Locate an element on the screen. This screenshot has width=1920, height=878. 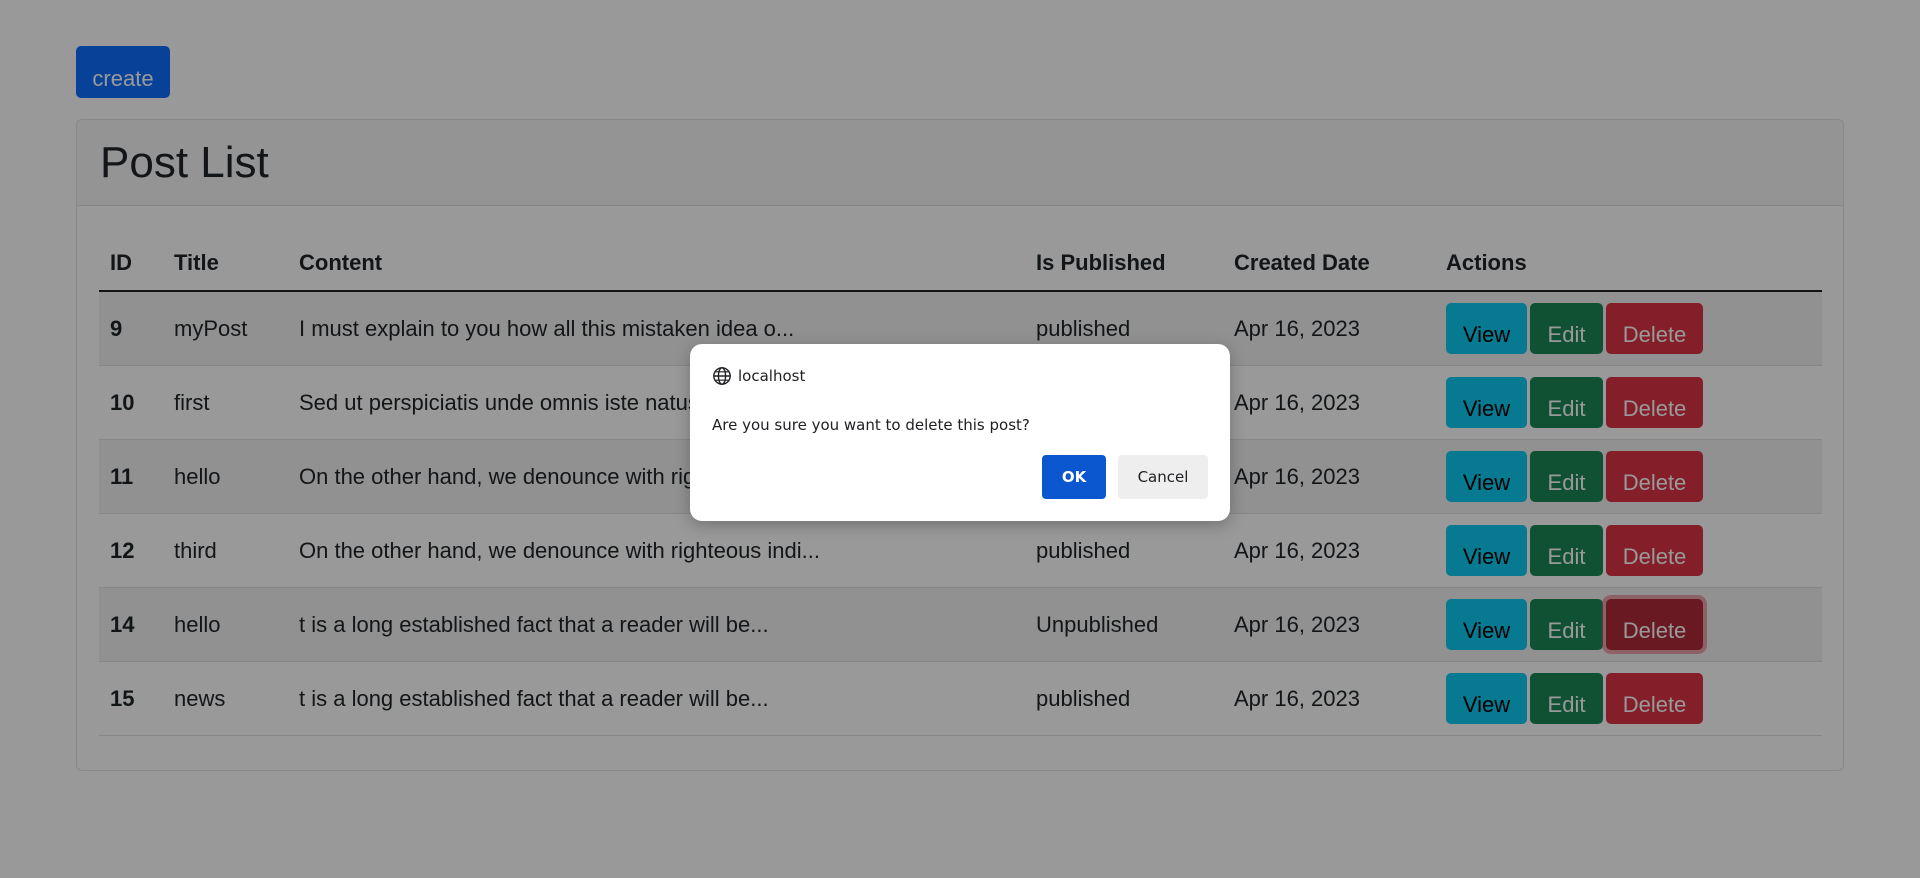
cancel-button: Cancel is located at coordinates (1163, 477).